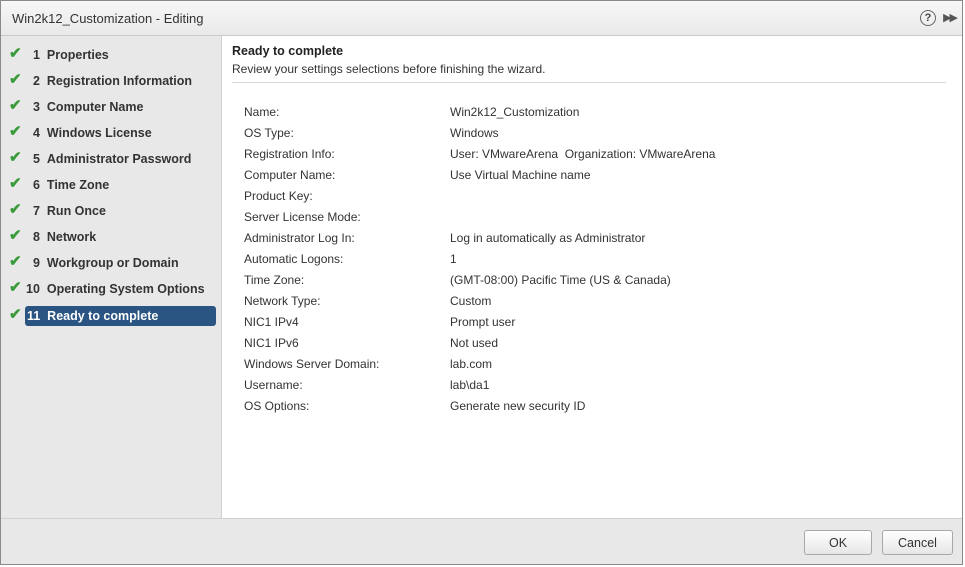  I want to click on summary-value: Windows, so click(474, 133).